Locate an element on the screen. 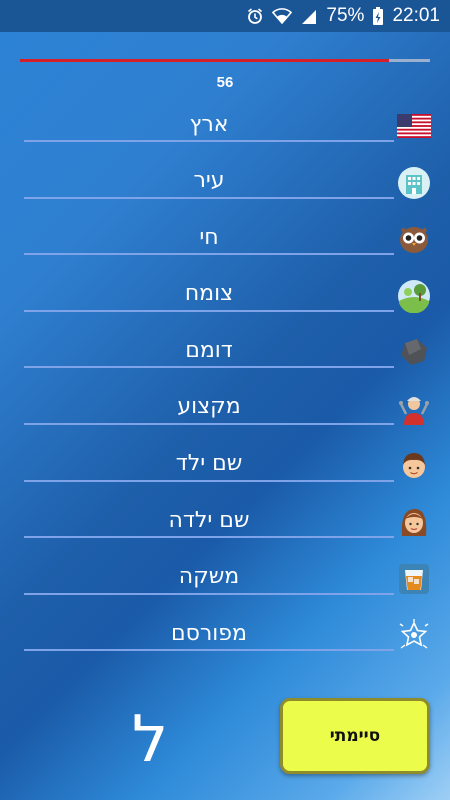 This screenshot has width=450, height=800. category-row: מקצוע is located at coordinates (225, 411).